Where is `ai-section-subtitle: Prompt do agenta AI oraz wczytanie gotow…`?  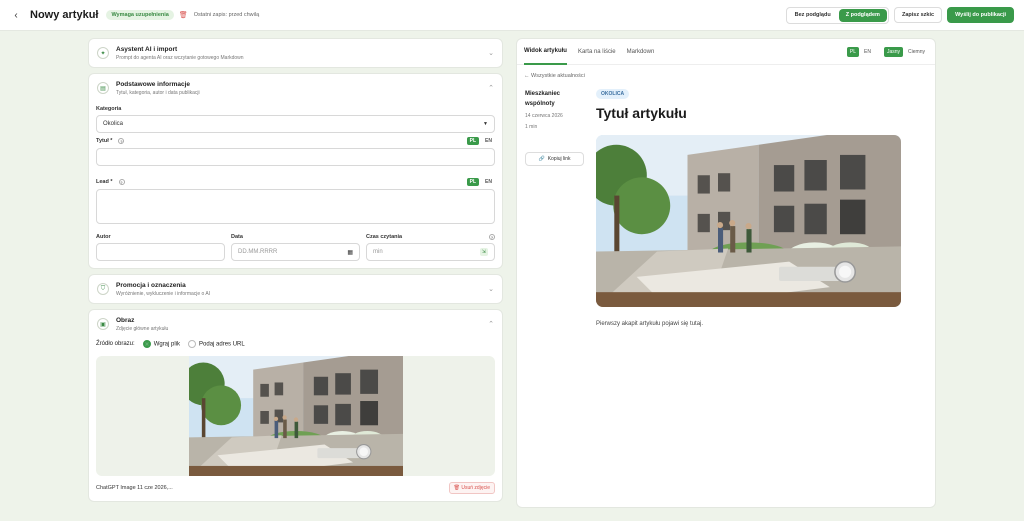 ai-section-subtitle: Prompt do agenta AI oraz wczytanie gotow… is located at coordinates (180, 57).